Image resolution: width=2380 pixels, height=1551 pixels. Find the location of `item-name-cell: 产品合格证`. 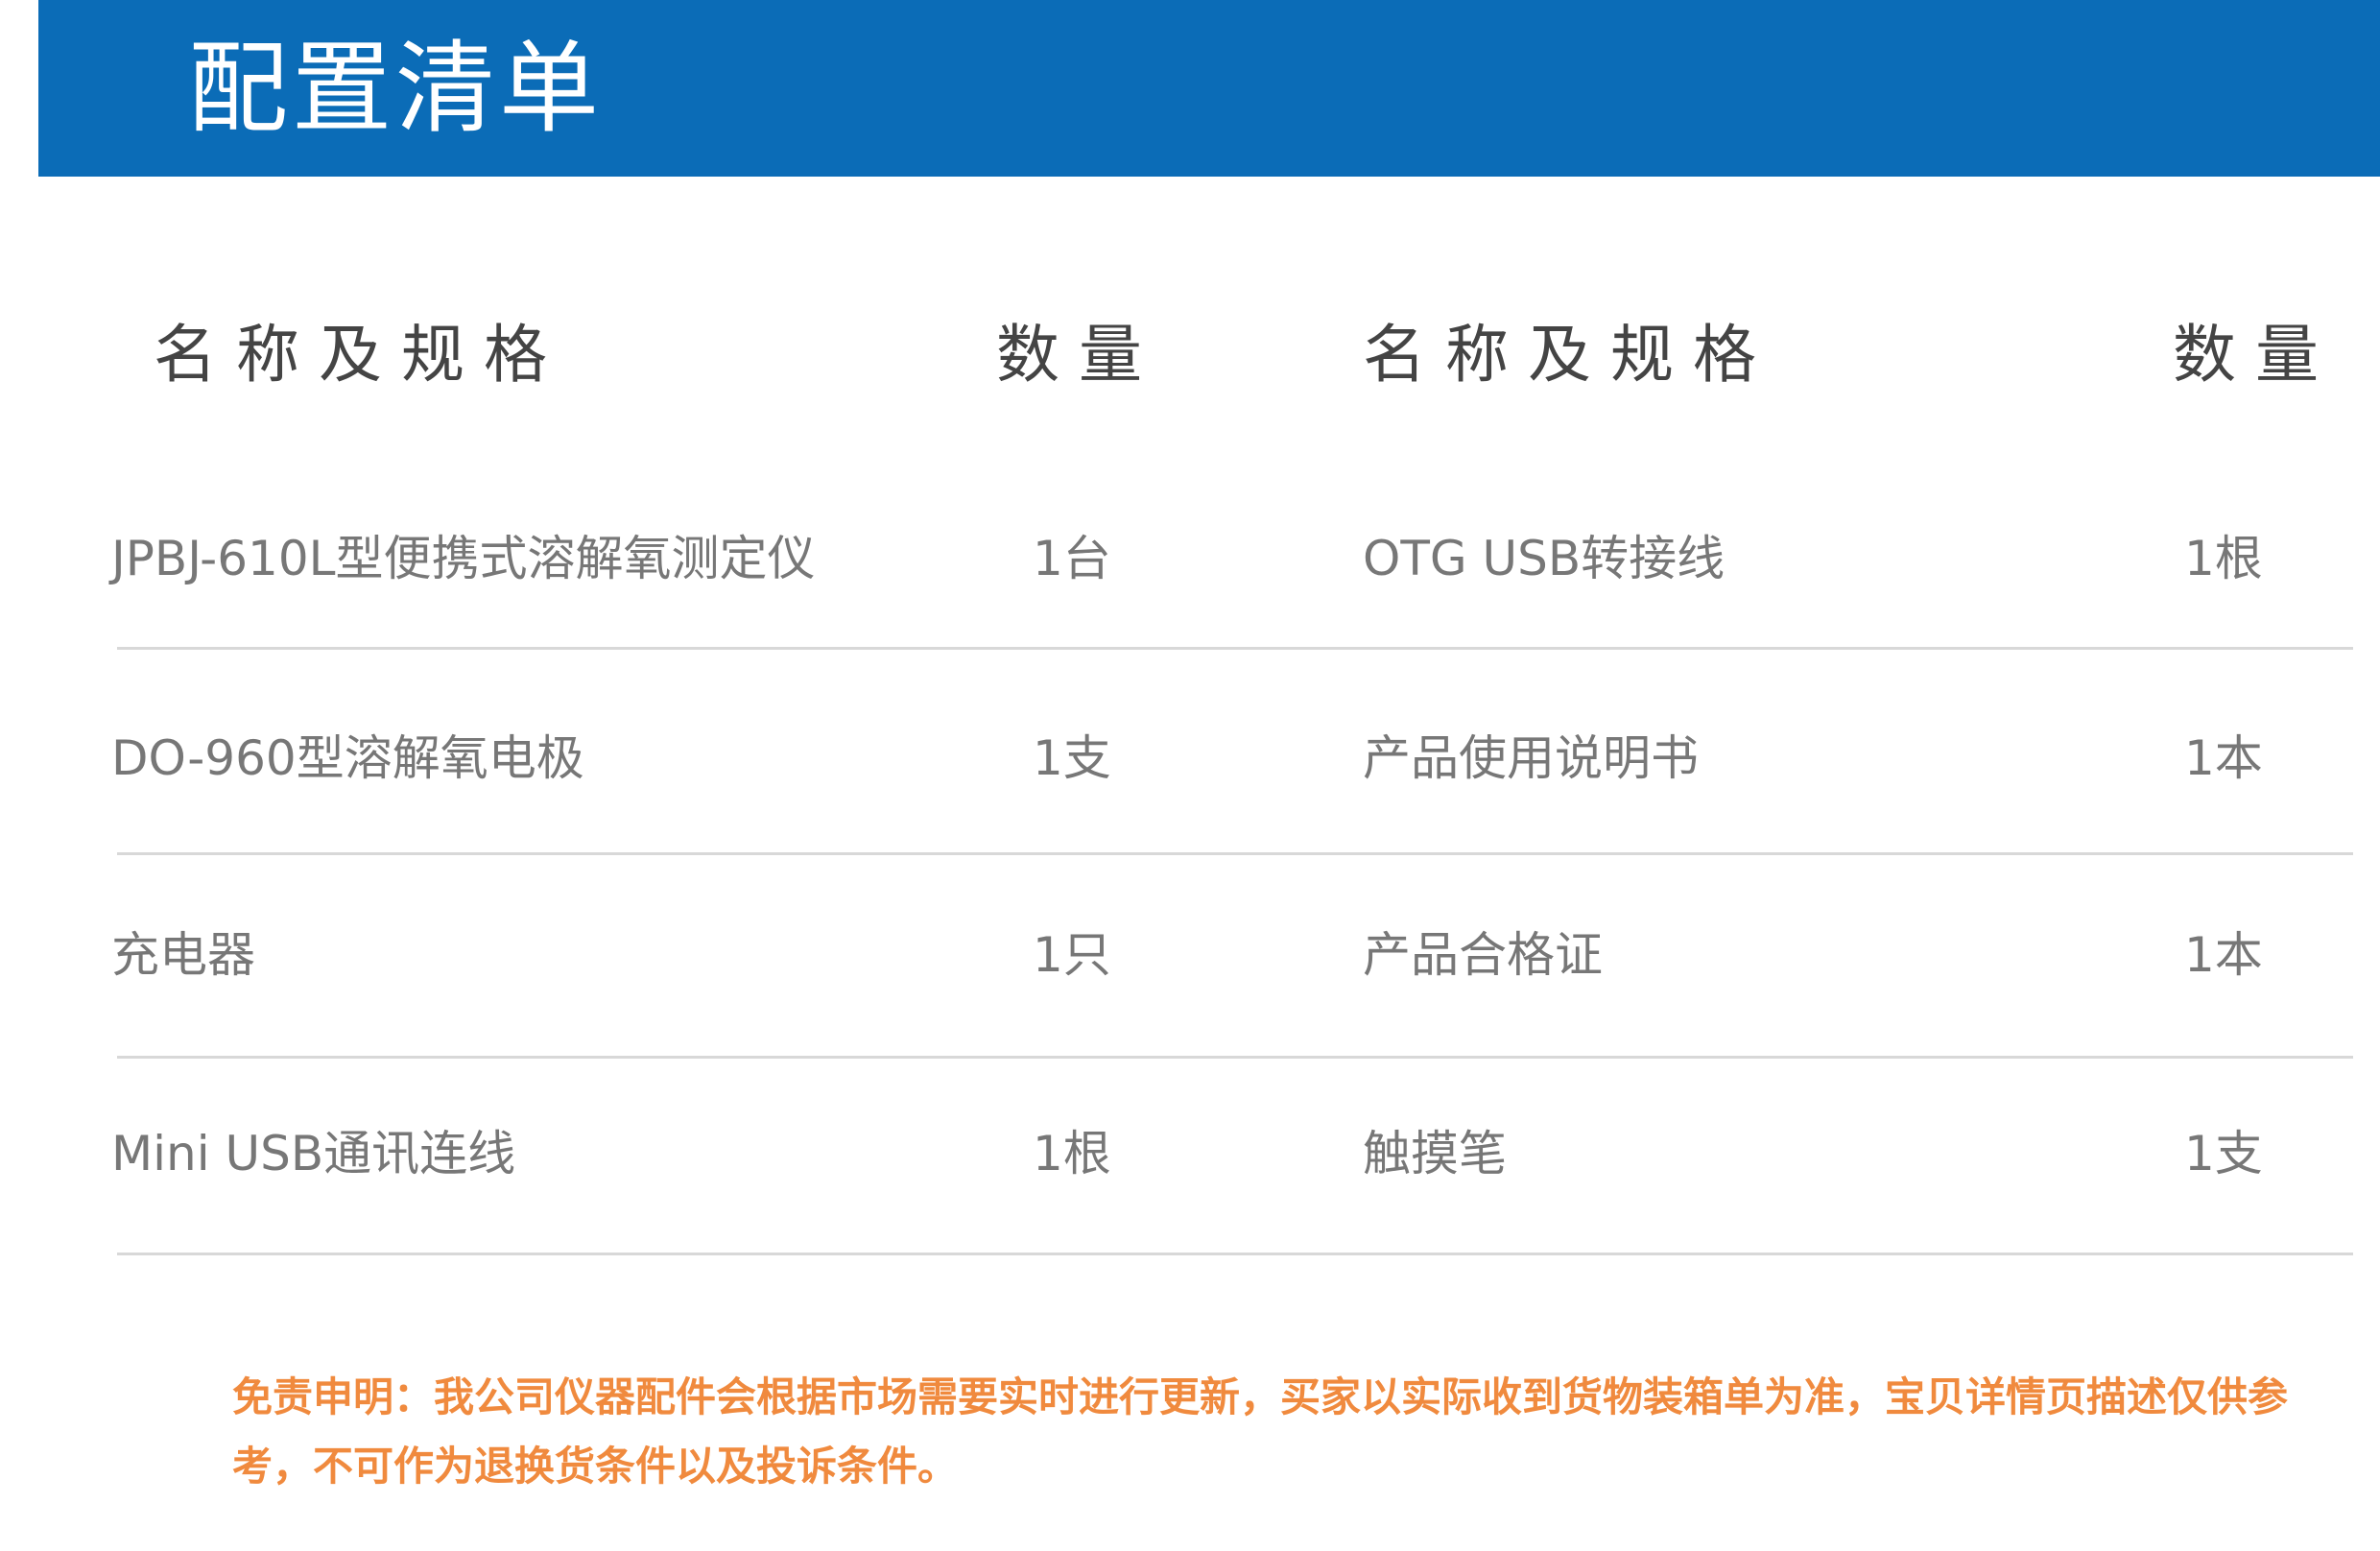

item-name-cell: 产品合格证 is located at coordinates (1483, 955).